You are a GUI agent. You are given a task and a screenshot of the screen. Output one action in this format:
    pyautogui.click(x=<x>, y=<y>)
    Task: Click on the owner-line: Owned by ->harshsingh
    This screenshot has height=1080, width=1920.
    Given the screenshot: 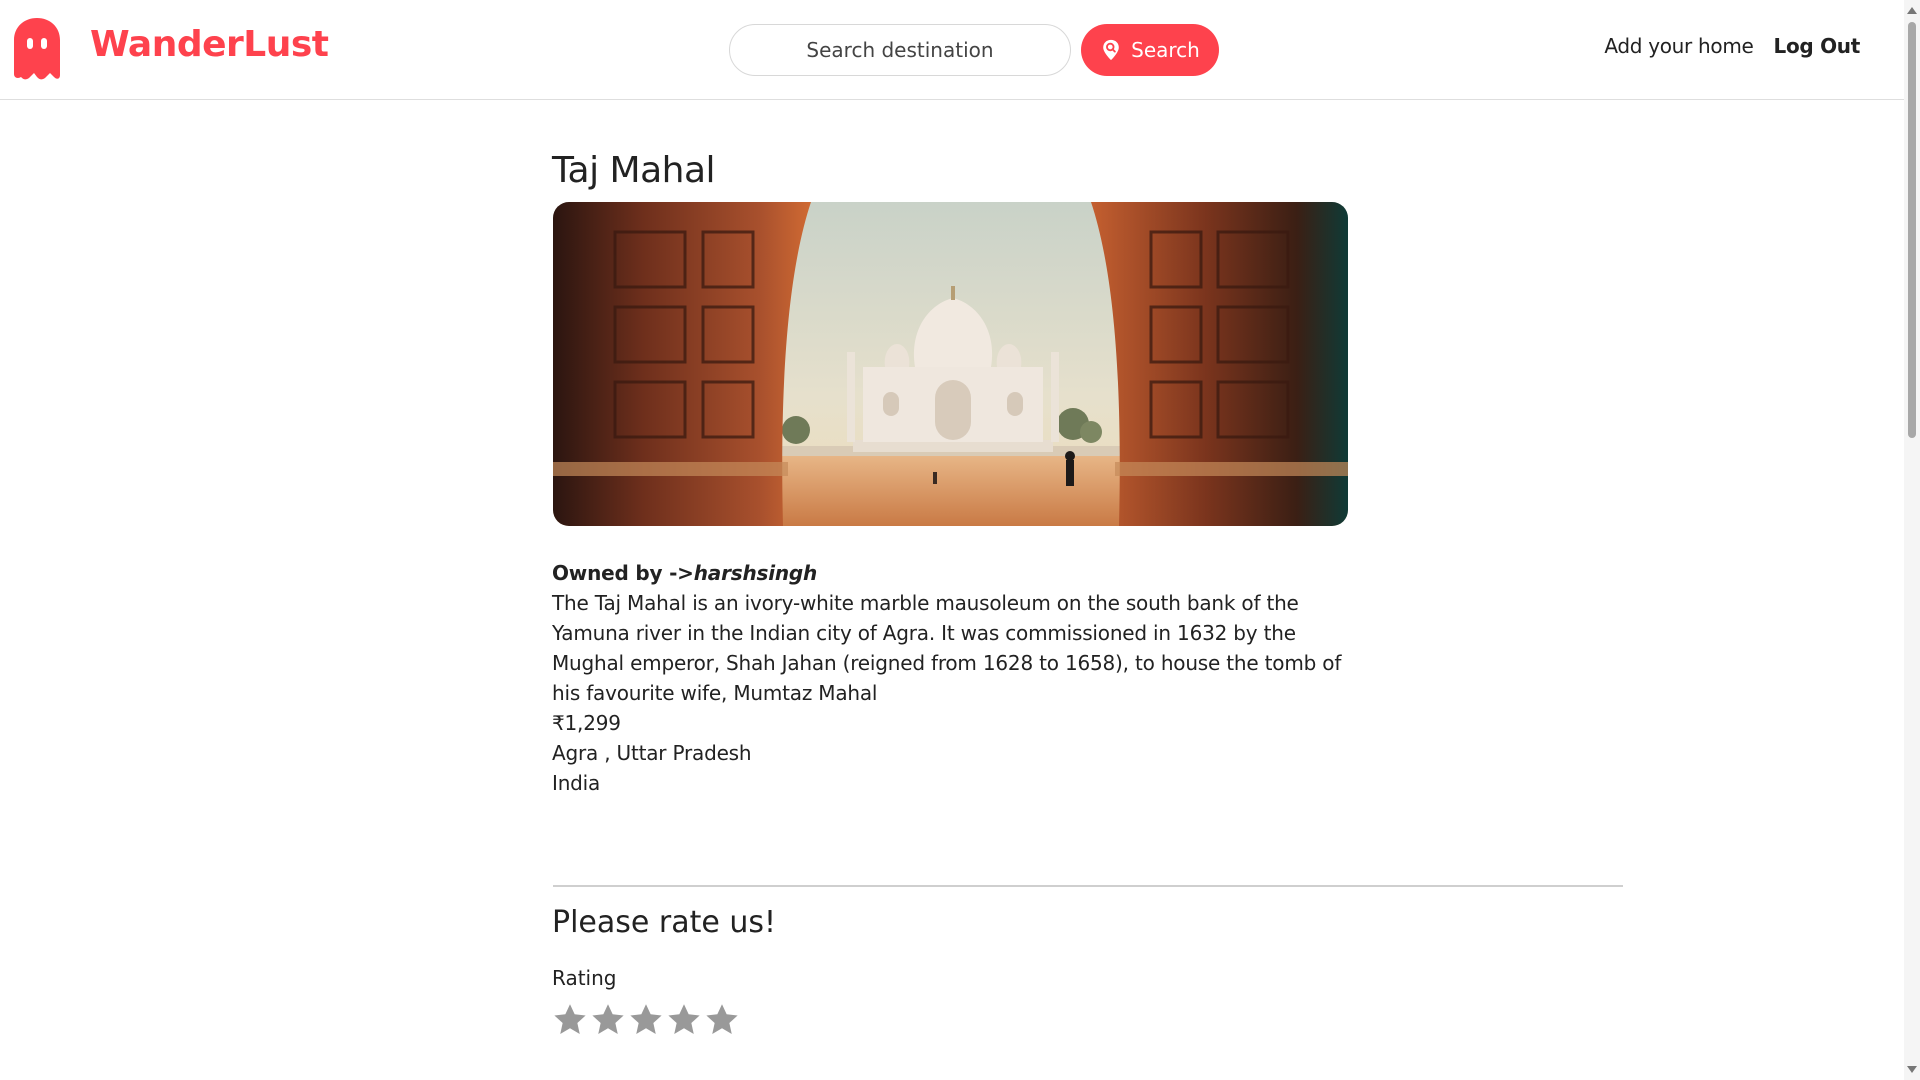 What is the action you would take?
    pyautogui.click(x=952, y=573)
    